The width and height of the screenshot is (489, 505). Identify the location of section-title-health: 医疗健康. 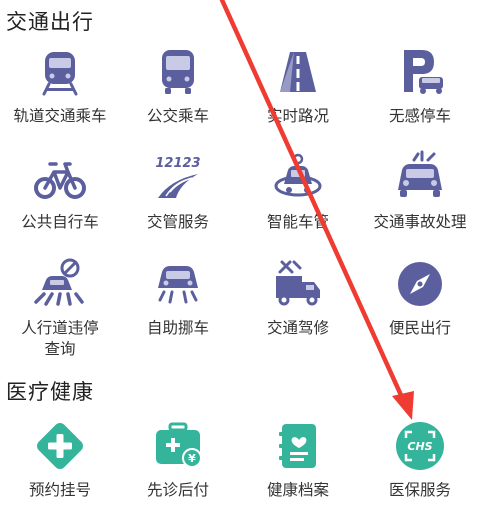
(50, 392).